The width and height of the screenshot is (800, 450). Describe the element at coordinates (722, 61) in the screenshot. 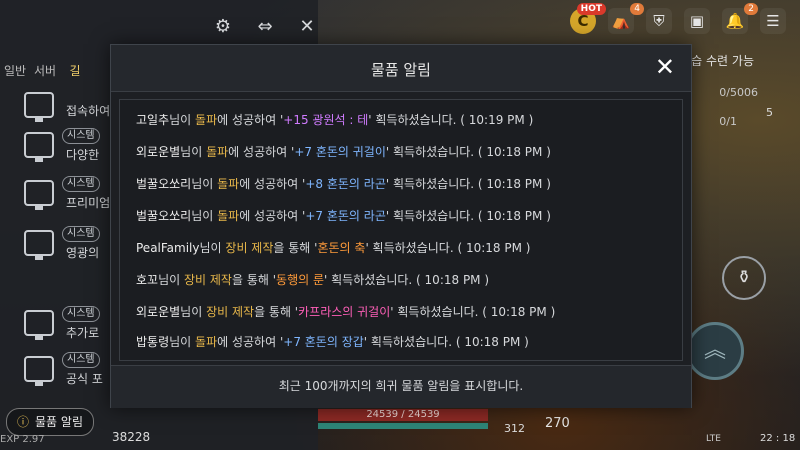

I see `learn-available-label: 습 수련 가능` at that location.